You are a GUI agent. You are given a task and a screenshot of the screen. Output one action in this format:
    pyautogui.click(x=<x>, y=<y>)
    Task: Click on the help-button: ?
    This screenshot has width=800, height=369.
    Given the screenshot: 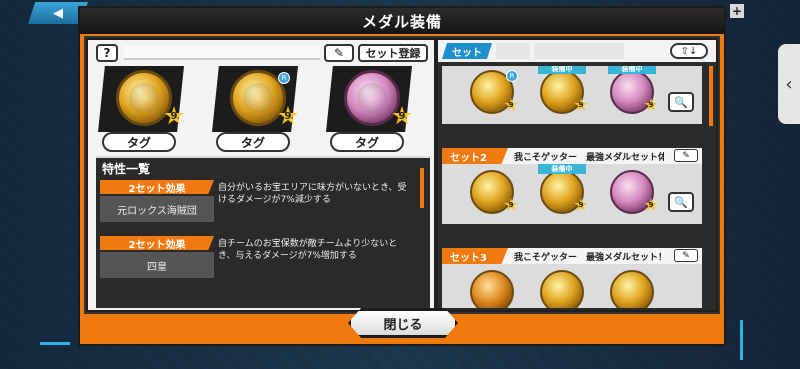 What is the action you would take?
    pyautogui.click(x=107, y=53)
    